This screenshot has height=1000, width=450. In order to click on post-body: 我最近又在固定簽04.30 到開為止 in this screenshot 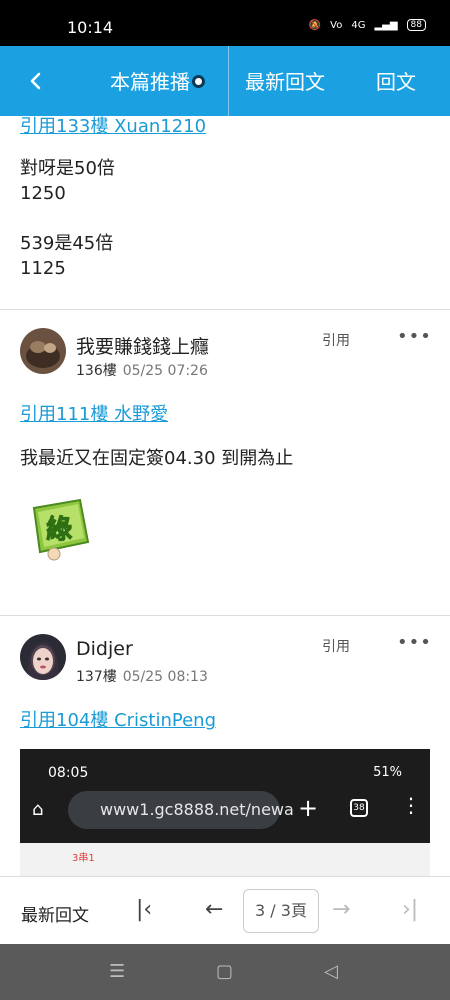, I will do `click(157, 458)`.